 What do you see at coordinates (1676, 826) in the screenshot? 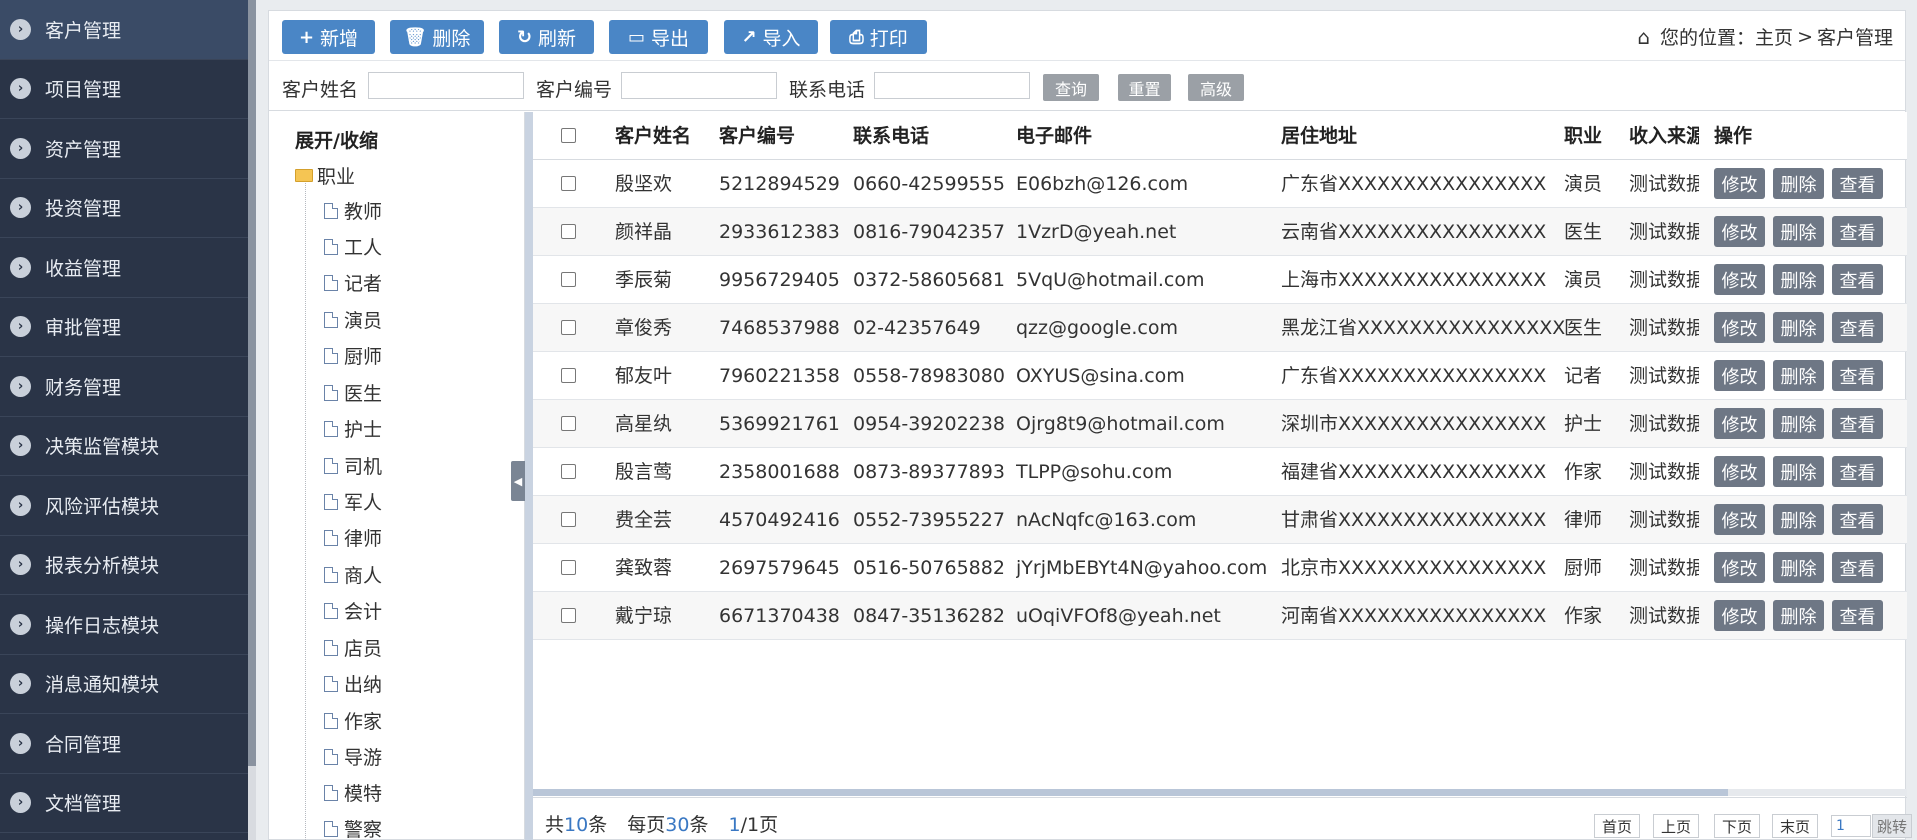
I see `prev-page-button: 上页` at bounding box center [1676, 826].